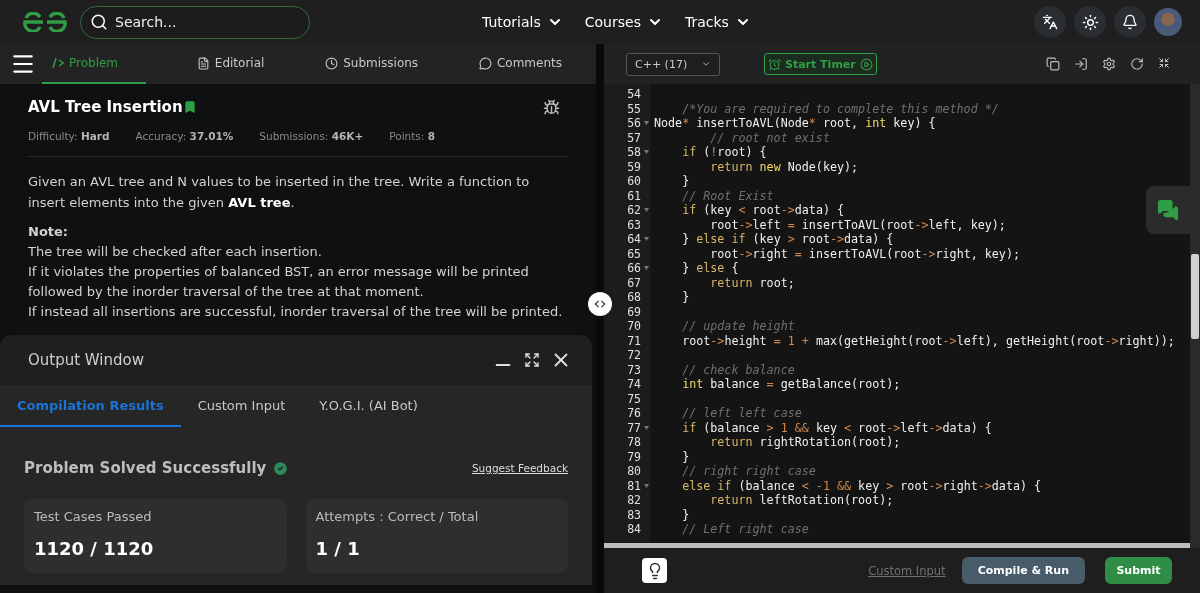 The height and width of the screenshot is (593, 1200). I want to click on translate-icon, so click(1050, 22).